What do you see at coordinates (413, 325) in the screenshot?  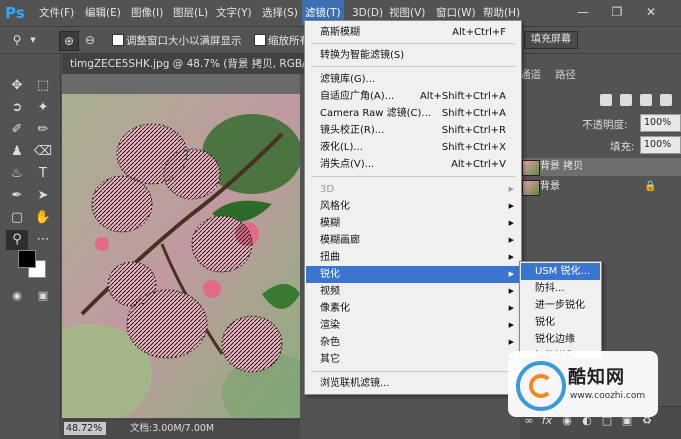 I see `menu-item-render: 渲染 ▶` at bounding box center [413, 325].